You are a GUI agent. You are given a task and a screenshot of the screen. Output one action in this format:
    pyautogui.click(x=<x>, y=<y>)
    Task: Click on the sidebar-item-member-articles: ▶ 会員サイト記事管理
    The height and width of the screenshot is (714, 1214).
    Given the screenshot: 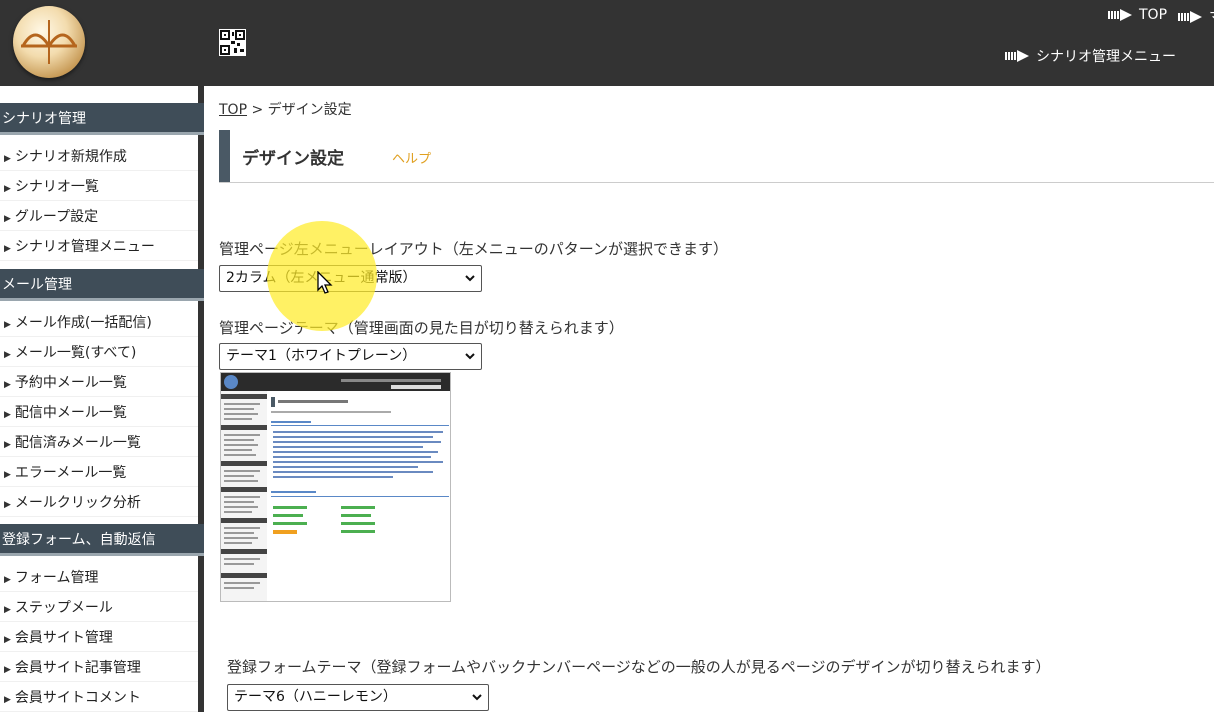 What is the action you would take?
    pyautogui.click(x=99, y=668)
    